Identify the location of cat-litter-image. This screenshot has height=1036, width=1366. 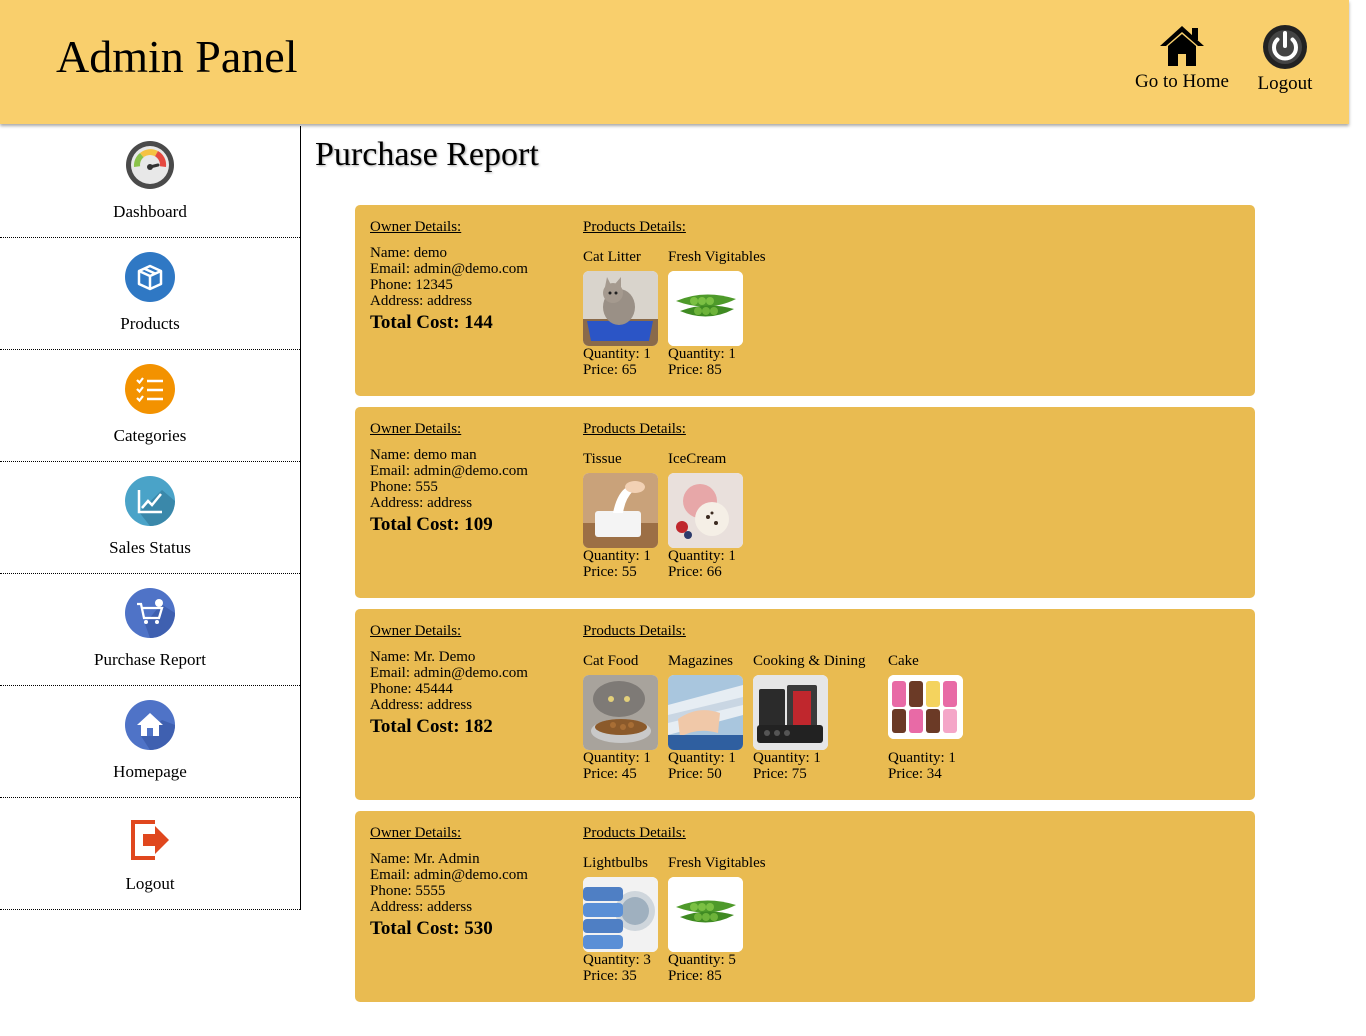
(620, 308).